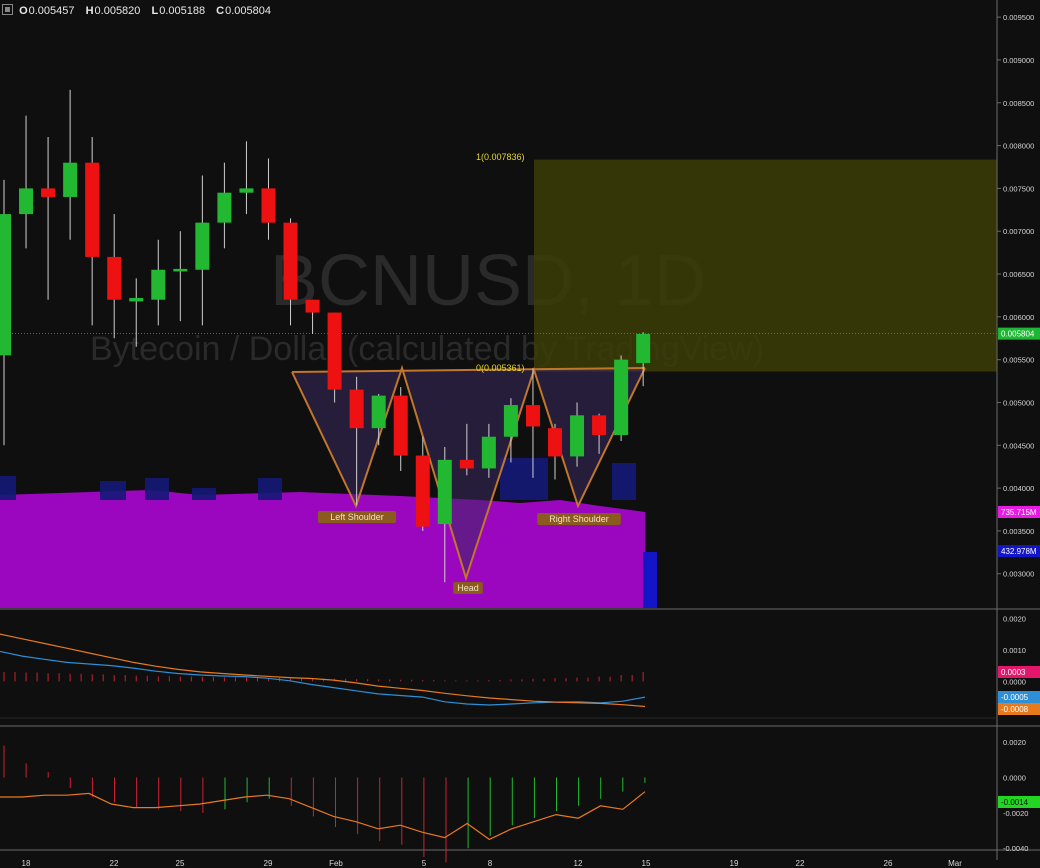 This screenshot has height=868, width=1040. I want to click on time-tick-label: 12, so click(578, 863).